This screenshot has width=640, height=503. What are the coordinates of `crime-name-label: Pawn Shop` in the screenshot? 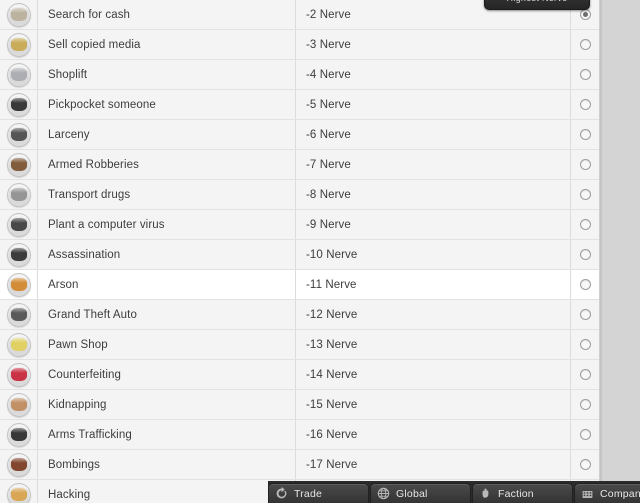 It's located at (78, 344).